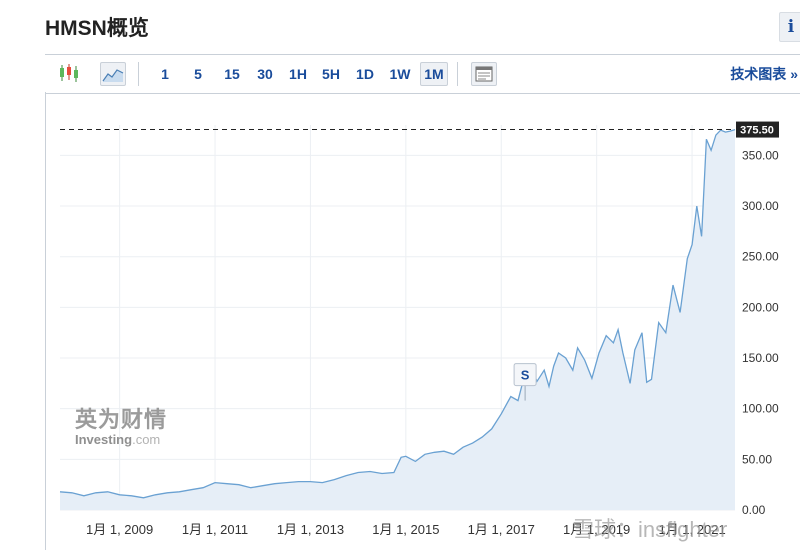 The image size is (800, 550). Describe the element at coordinates (760, 358) in the screenshot. I see `y-tick-label: 150.00` at that location.